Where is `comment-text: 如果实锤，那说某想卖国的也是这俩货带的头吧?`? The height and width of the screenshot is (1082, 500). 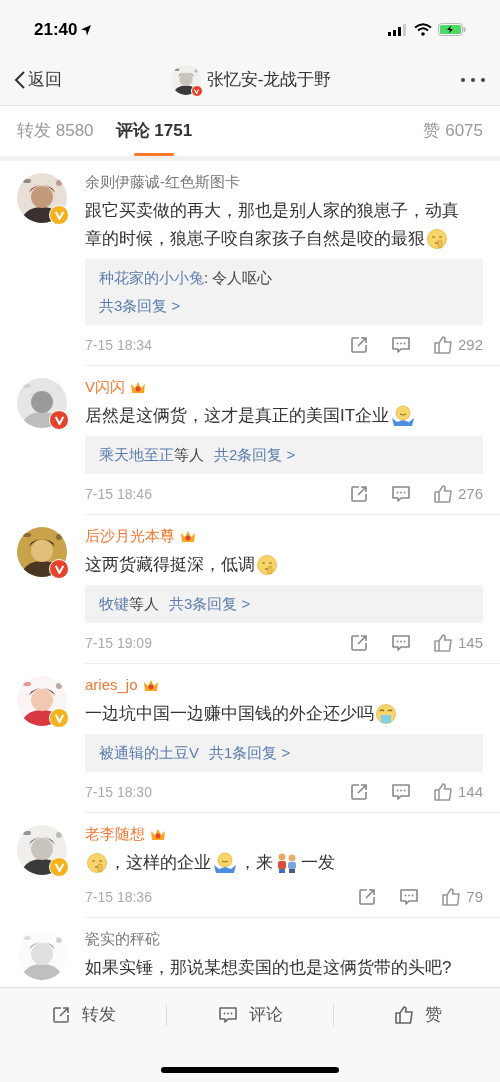 comment-text: 如果实锤，那说某想卖国的也是这俩货带的头吧? is located at coordinates (268, 968).